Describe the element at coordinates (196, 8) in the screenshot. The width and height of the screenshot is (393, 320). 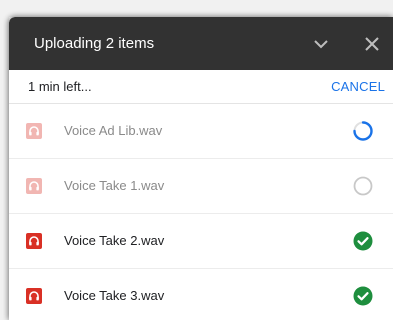
I see `page-background` at that location.